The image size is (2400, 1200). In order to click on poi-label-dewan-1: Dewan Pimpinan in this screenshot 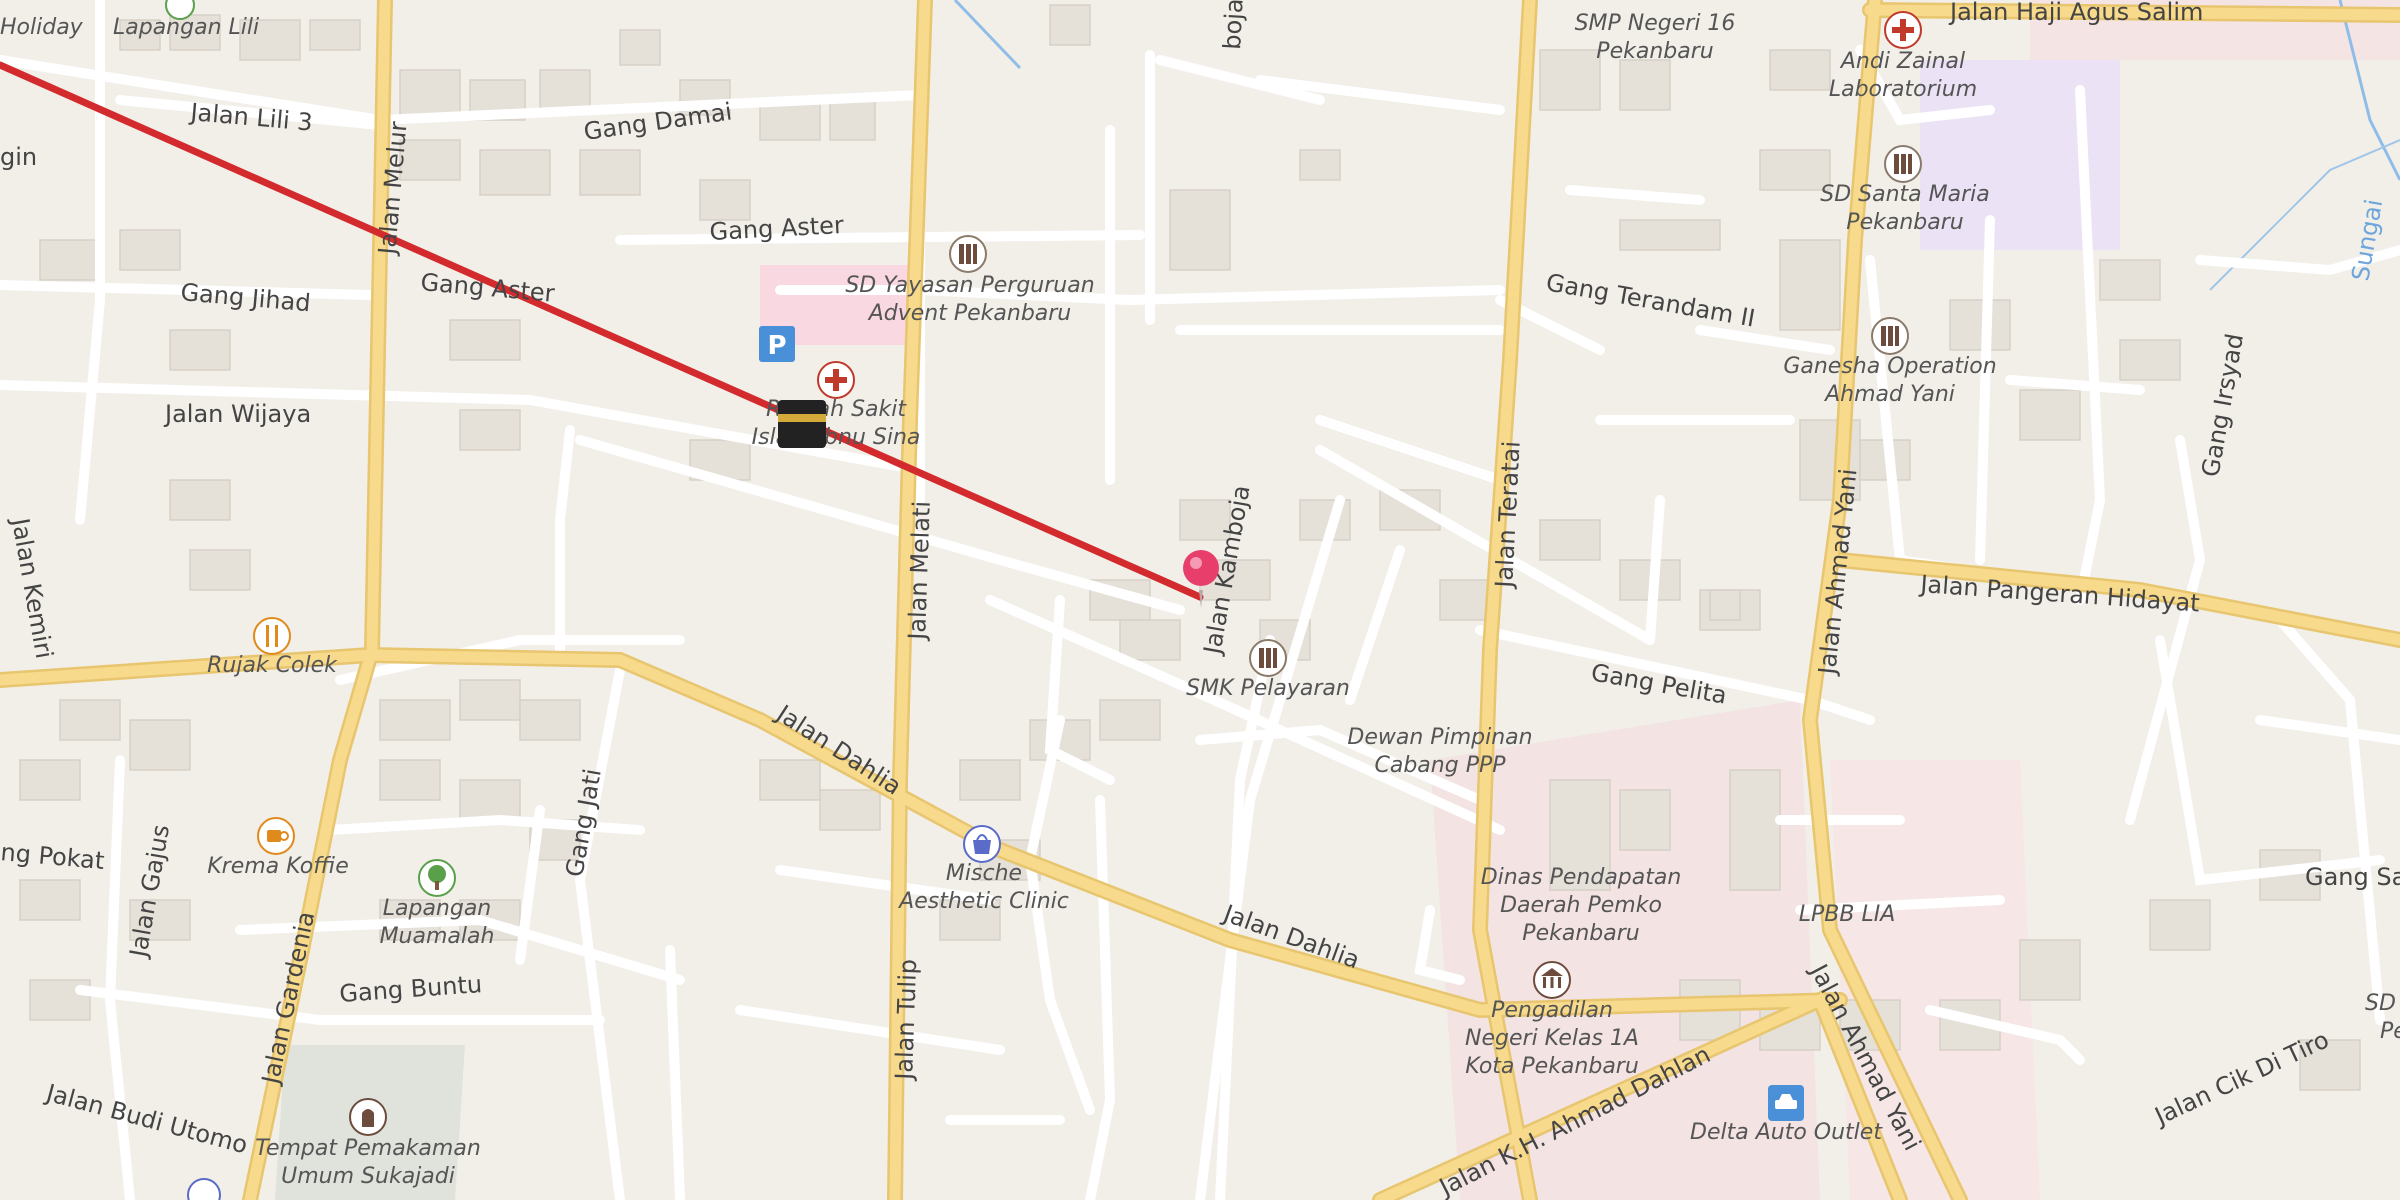, I will do `click(1439, 737)`.